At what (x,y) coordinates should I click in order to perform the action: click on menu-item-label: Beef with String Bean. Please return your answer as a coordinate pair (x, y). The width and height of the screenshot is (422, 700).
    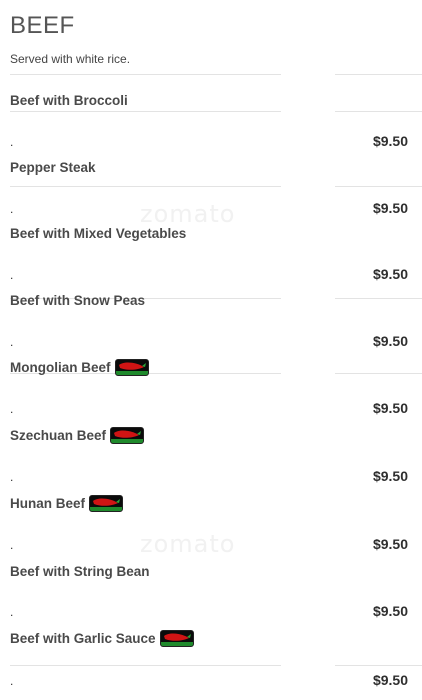
    Looking at the image, I should click on (80, 571).